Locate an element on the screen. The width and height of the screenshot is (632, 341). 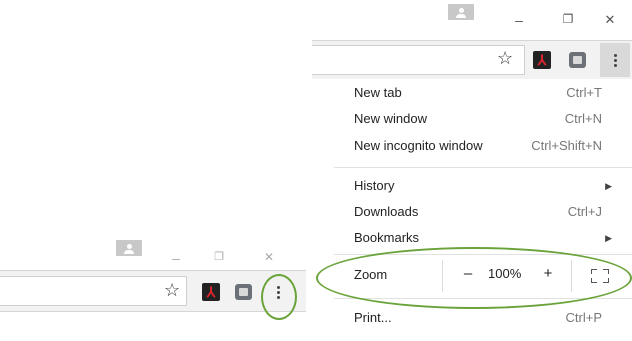
menu-item-new-incognito-window: New incognito window Ctrl+Shift+N is located at coordinates (478, 146).